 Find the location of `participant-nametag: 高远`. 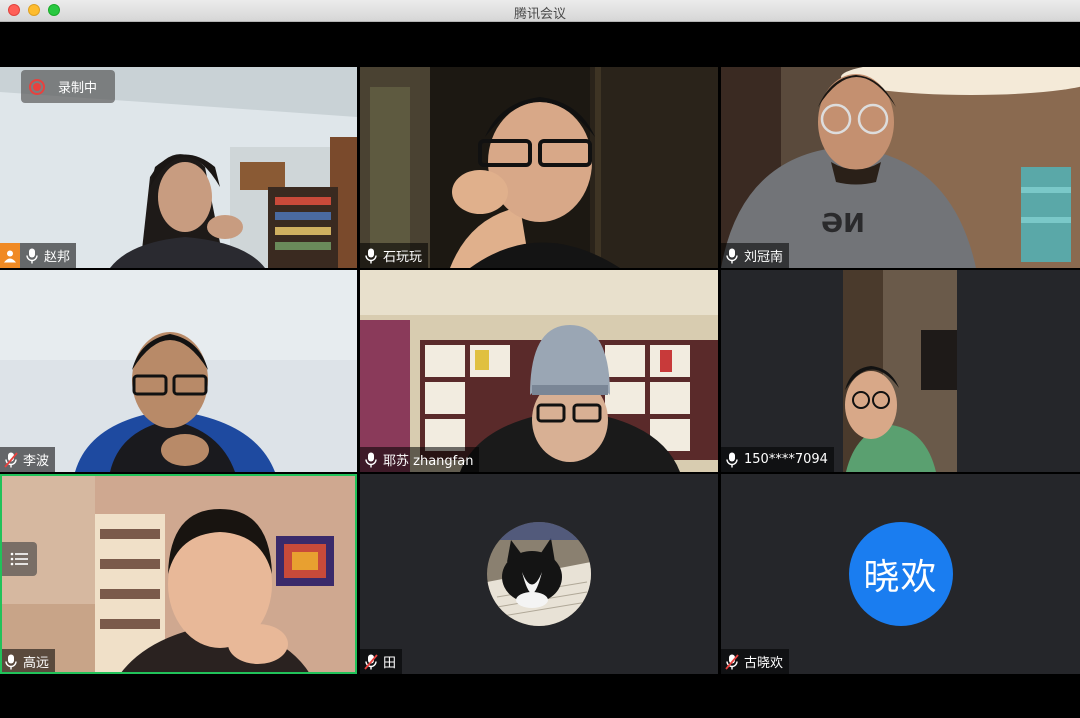

participant-nametag: 高远 is located at coordinates (28, 661).